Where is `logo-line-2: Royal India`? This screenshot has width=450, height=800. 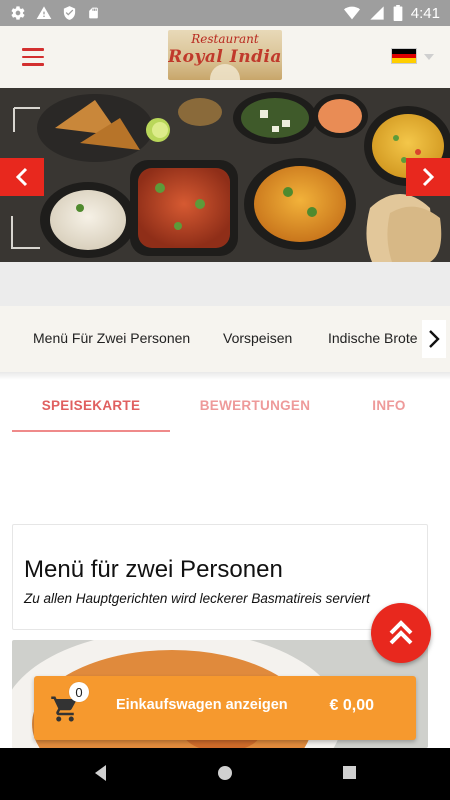 logo-line-2: Royal India is located at coordinates (225, 57).